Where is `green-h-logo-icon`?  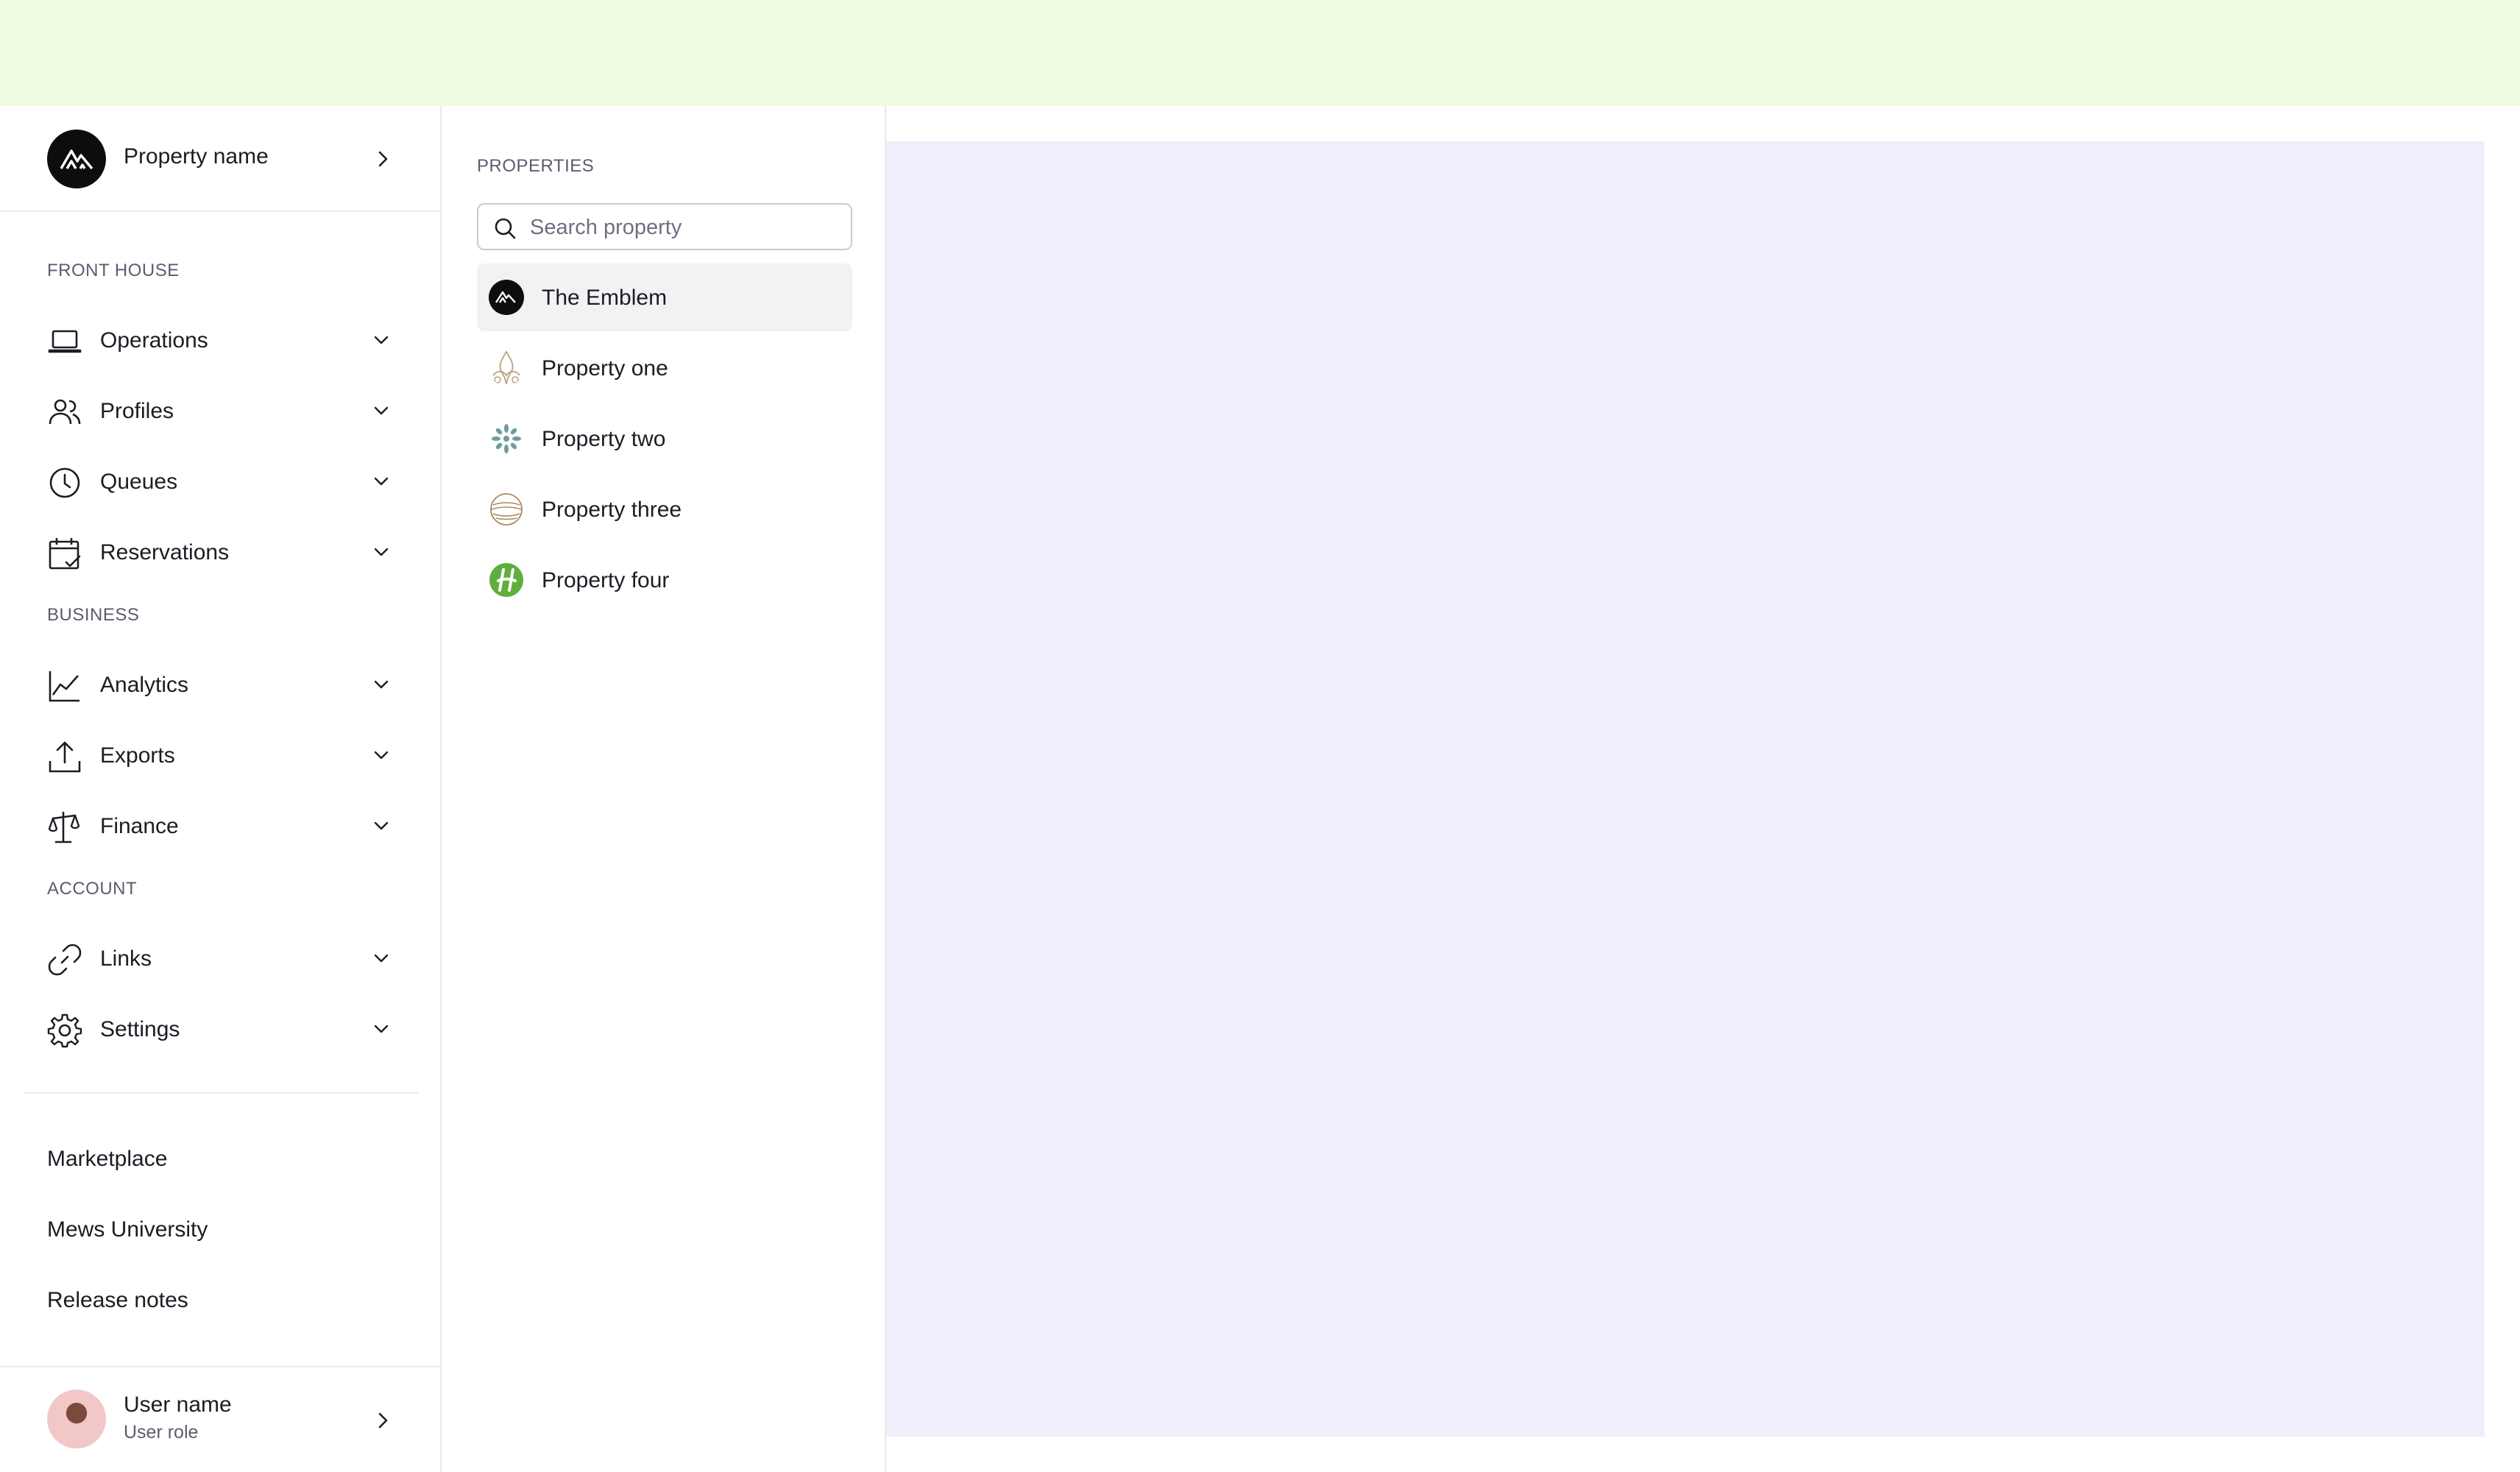 green-h-logo-icon is located at coordinates (506, 580).